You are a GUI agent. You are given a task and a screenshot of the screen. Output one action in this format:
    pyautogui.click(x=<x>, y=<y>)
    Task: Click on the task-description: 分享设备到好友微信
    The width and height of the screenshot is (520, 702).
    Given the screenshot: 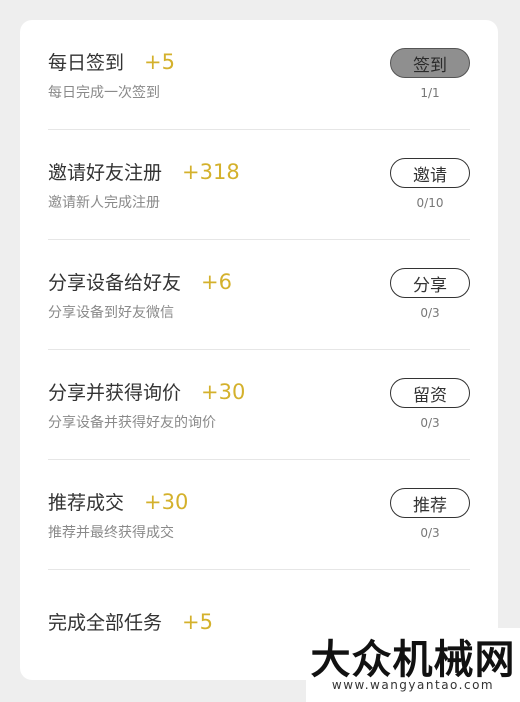 What is the action you would take?
    pyautogui.click(x=111, y=313)
    